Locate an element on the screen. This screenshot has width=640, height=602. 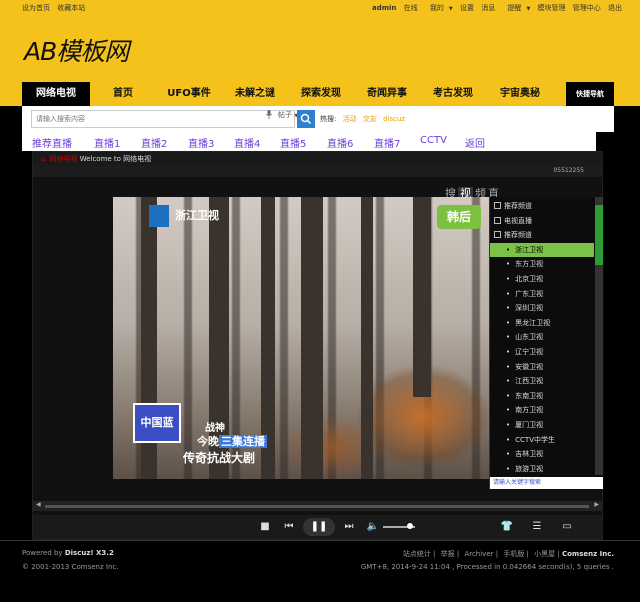
channel-tree-label: 吉林卫视 is located at coordinates (529, 454).